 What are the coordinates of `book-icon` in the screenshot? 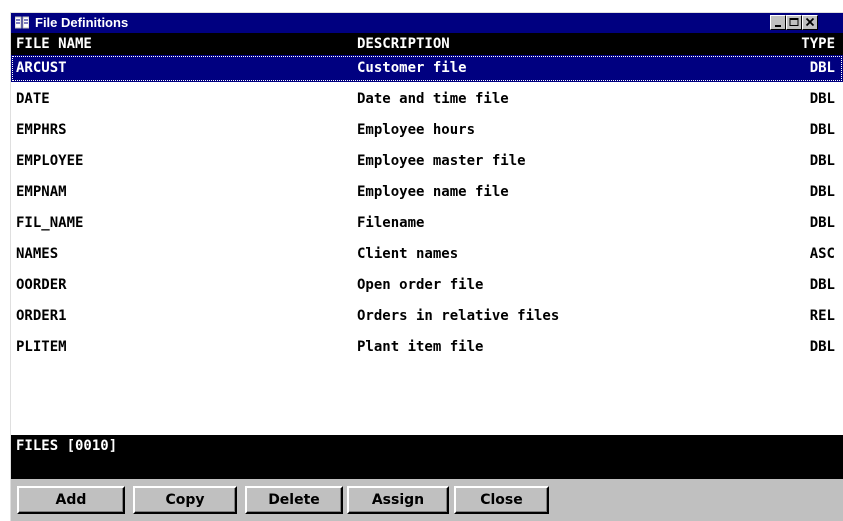 It's located at (22, 22).